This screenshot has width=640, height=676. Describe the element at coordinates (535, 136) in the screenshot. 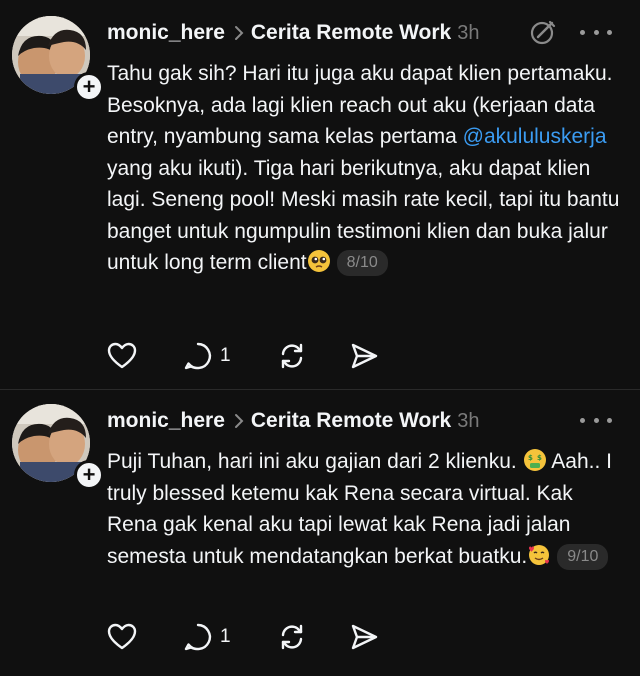

I see `mention-link: @akululuskerja` at that location.